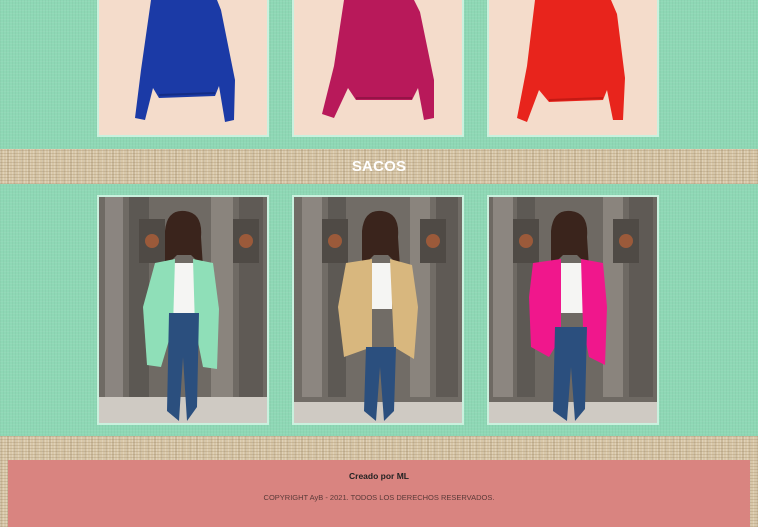 The image size is (758, 527). I want to click on product-photo-mint-cardigan, so click(183, 310).